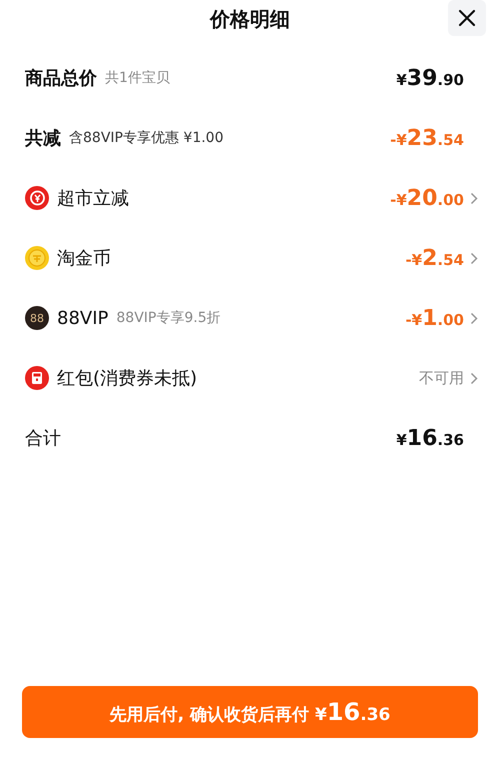  Describe the element at coordinates (146, 138) in the screenshot. I see `row-note: 含88VIP专享优惠 ¥1.00` at that location.